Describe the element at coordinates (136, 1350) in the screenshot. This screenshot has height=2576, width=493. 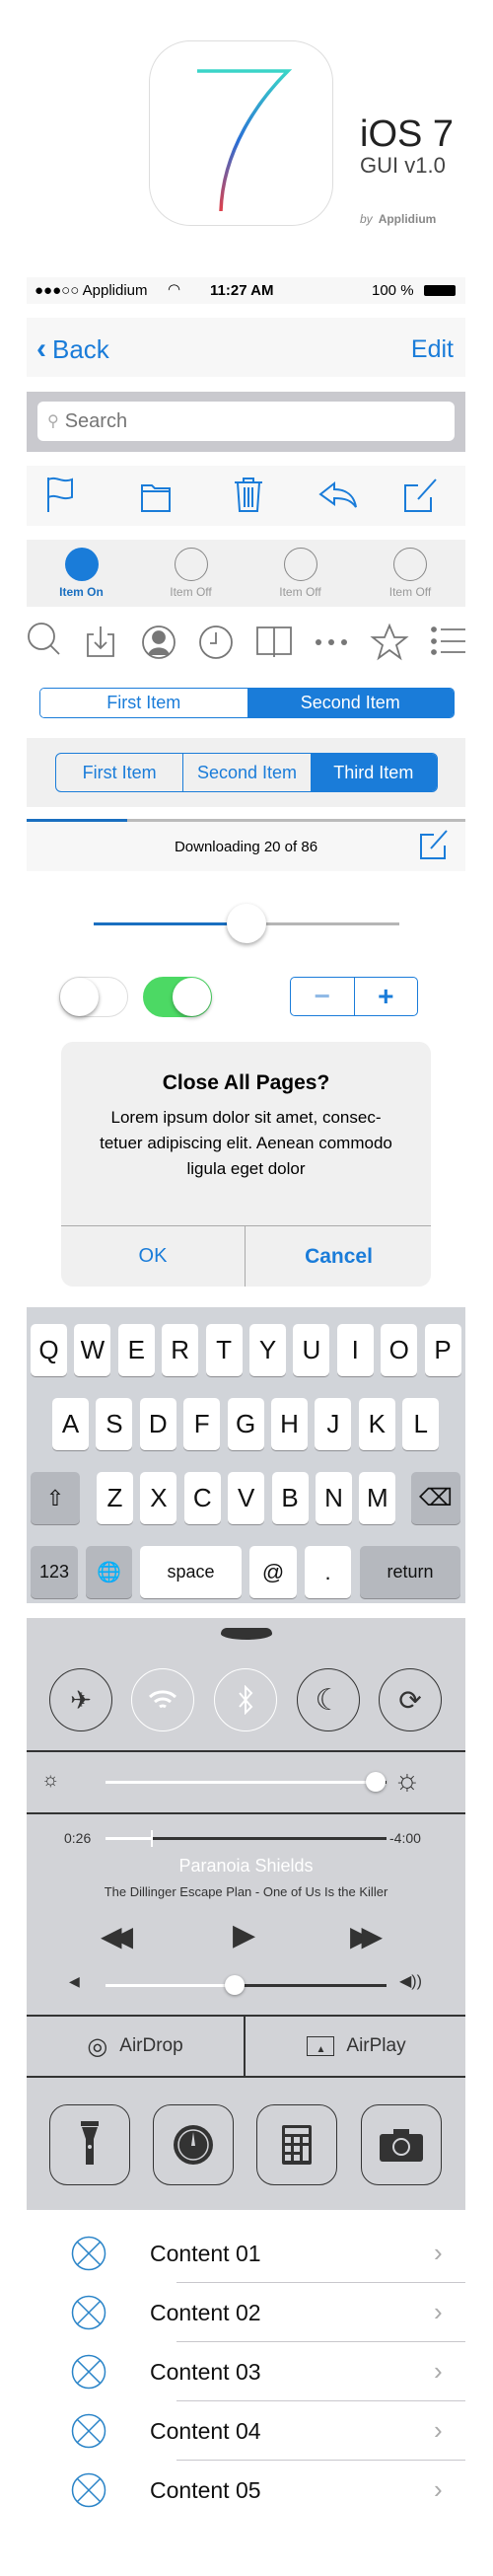
I see `key-e: E` at that location.